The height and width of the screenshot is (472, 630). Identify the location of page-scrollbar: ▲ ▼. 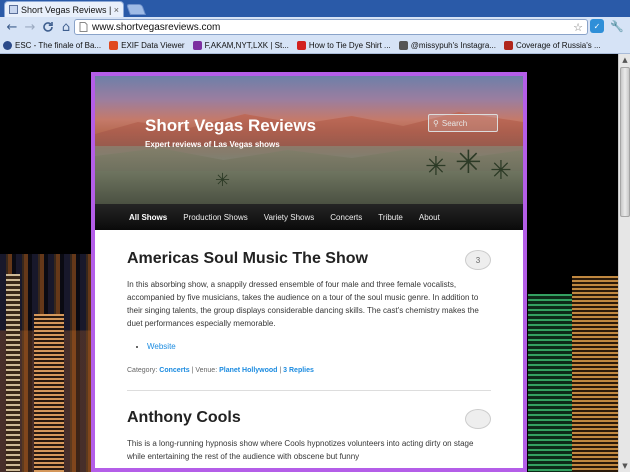
(624, 263).